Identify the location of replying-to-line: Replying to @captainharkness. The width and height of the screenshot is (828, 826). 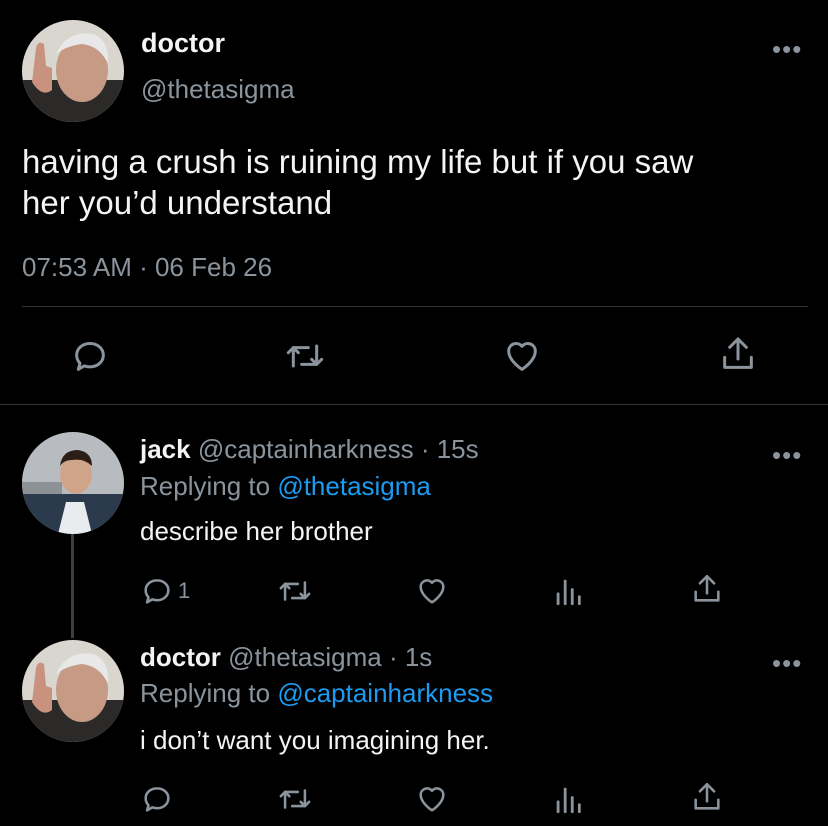
(316, 693).